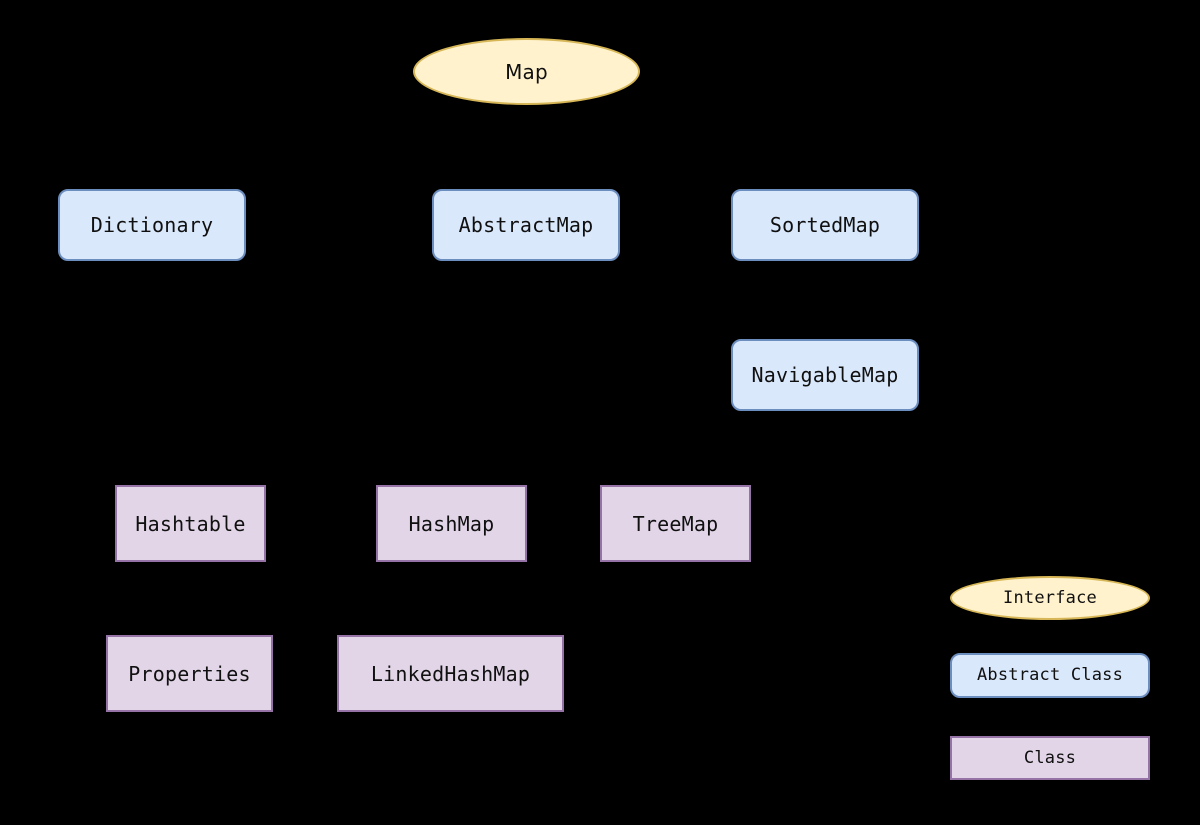 The width and height of the screenshot is (1200, 825). I want to click on node-linkedhashmap: LinkedHashMap, so click(450, 673).